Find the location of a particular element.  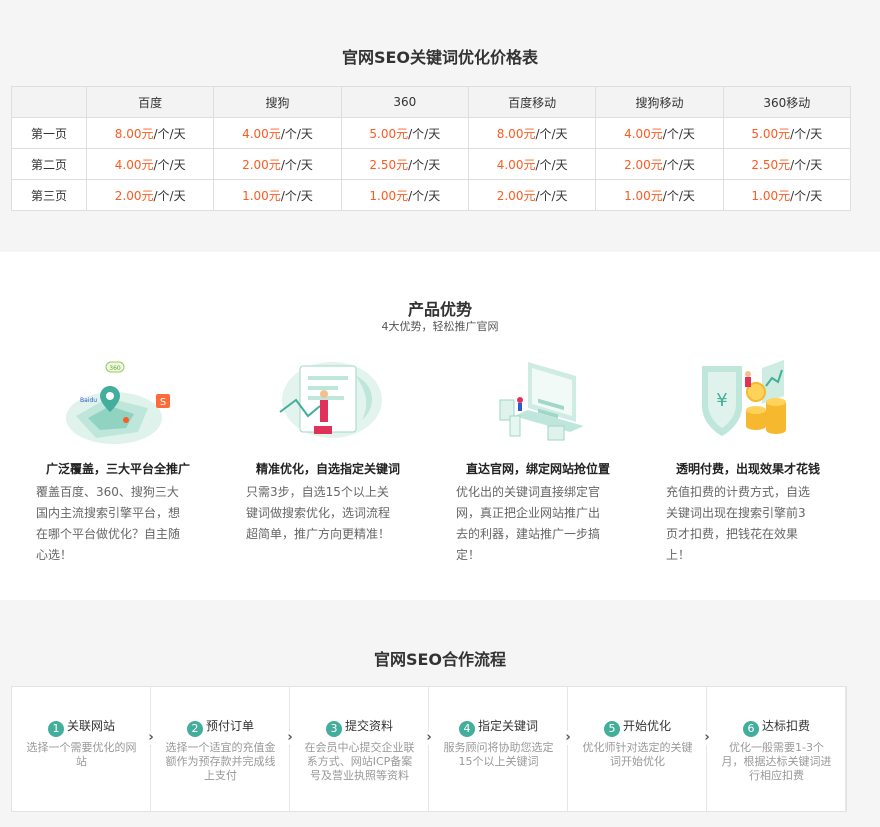

step-number-badge: 6 is located at coordinates (750, 729).